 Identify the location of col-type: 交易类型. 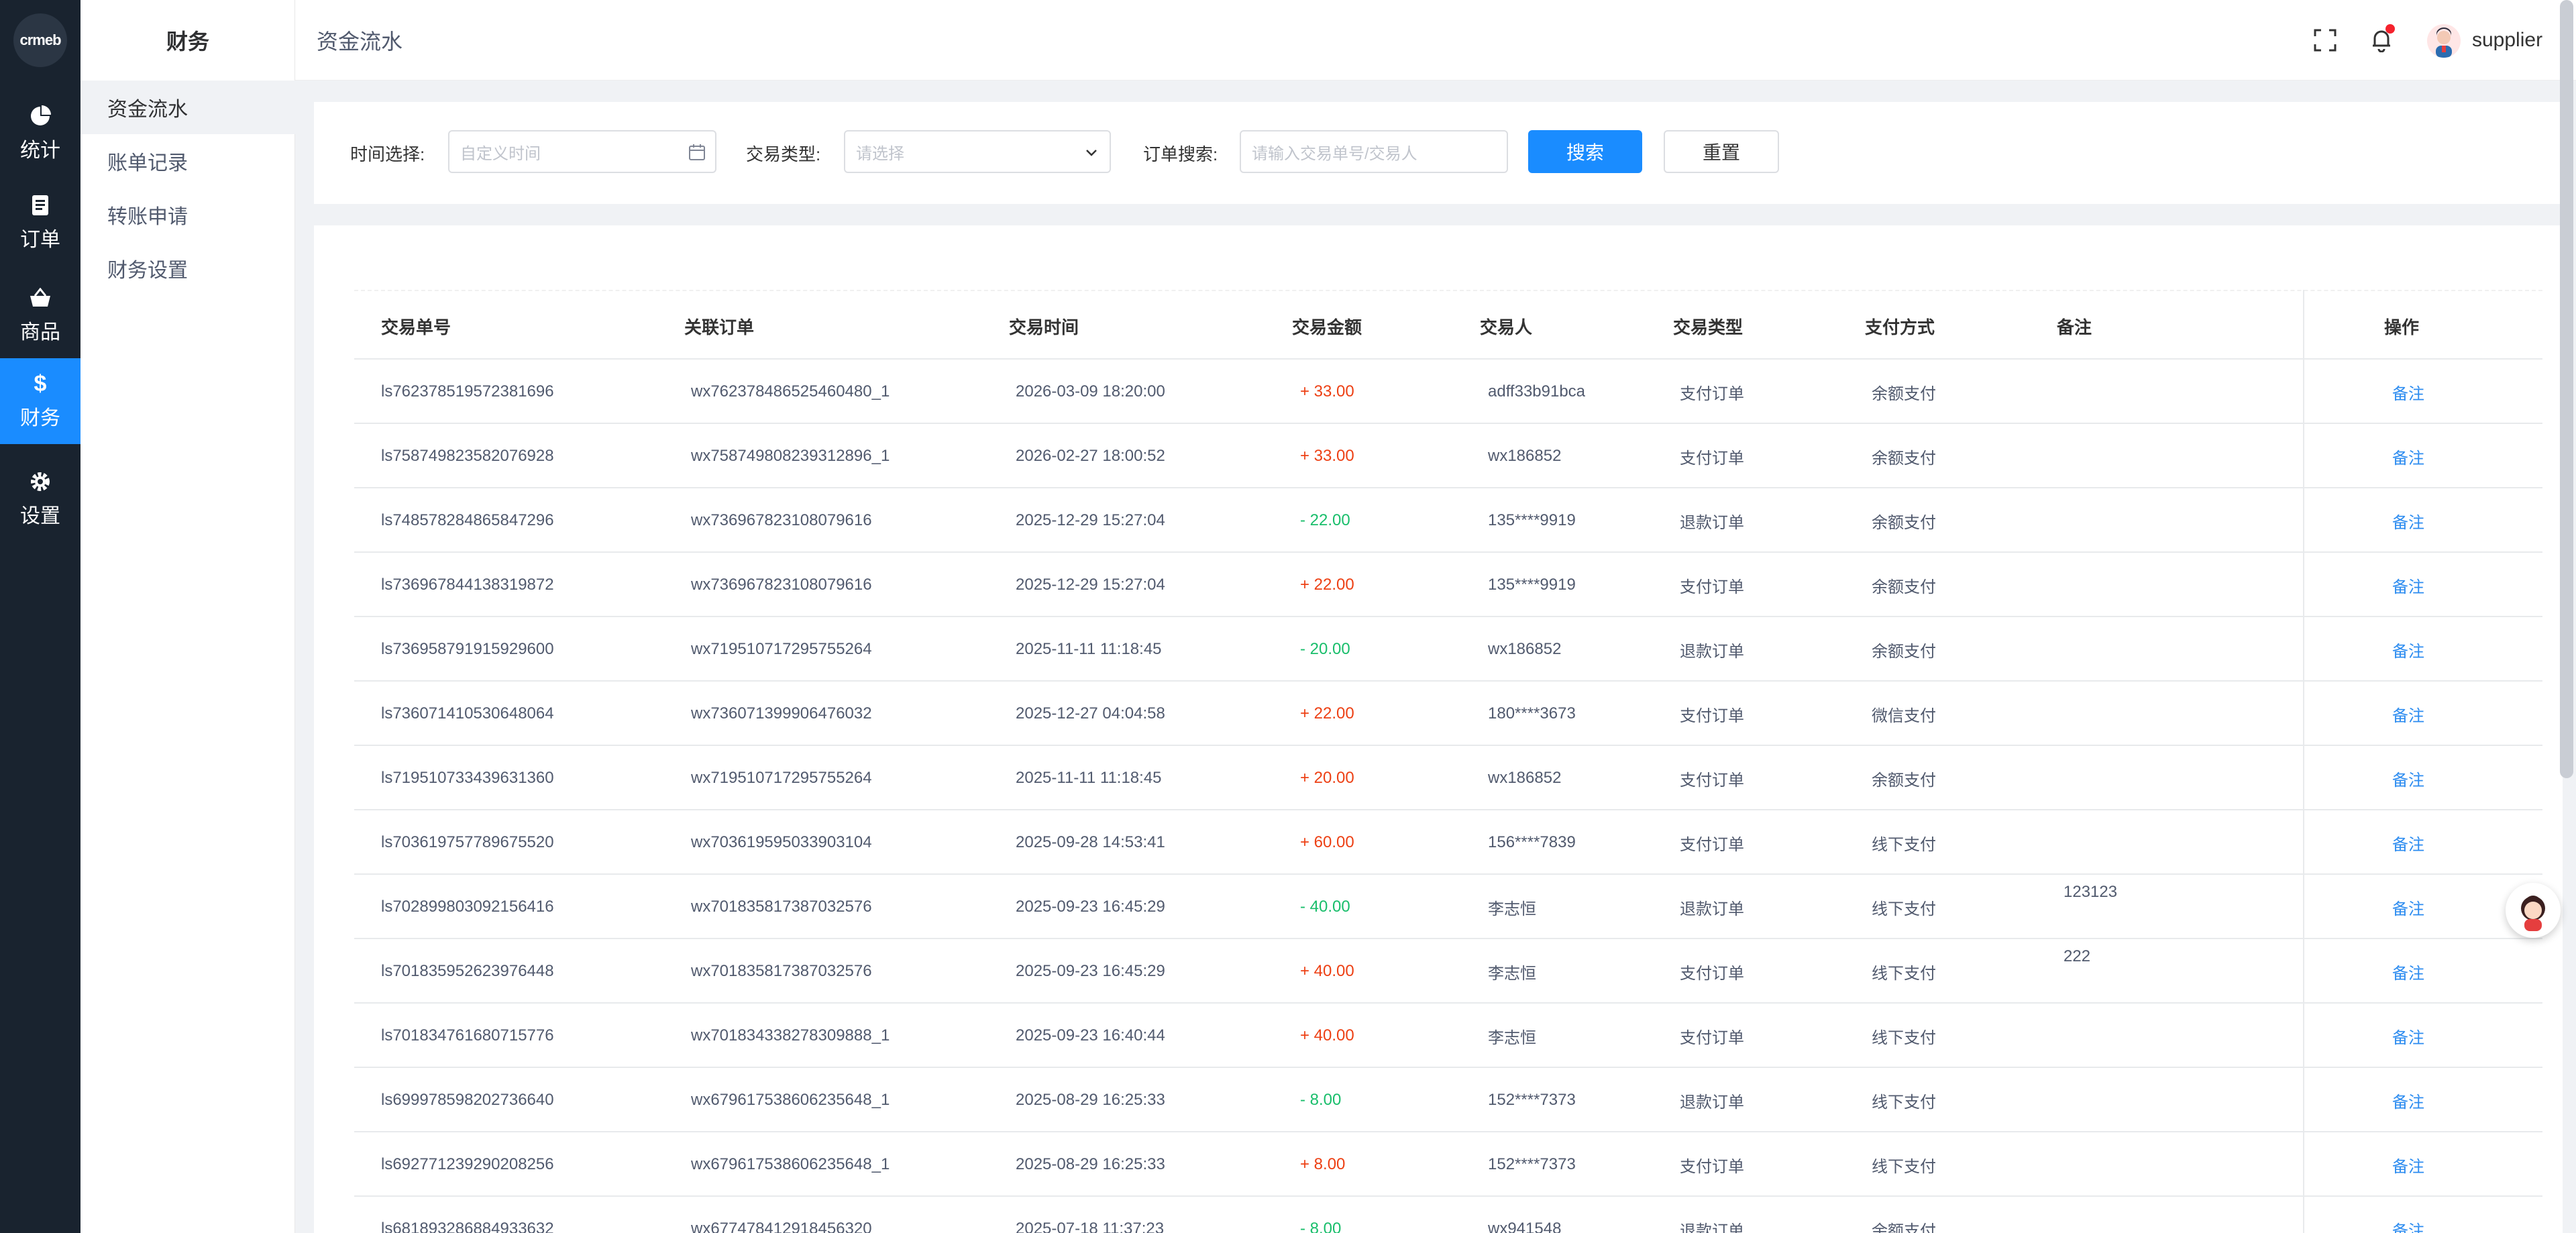
(1708, 327).